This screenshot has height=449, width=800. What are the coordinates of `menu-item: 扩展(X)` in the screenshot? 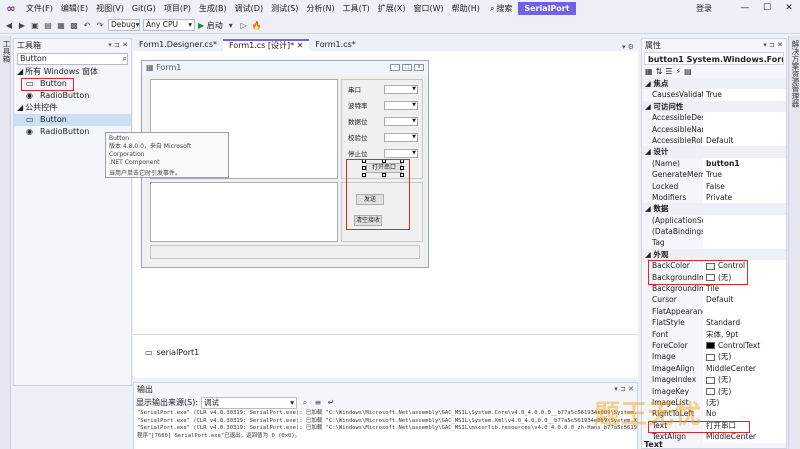 It's located at (392, 8).